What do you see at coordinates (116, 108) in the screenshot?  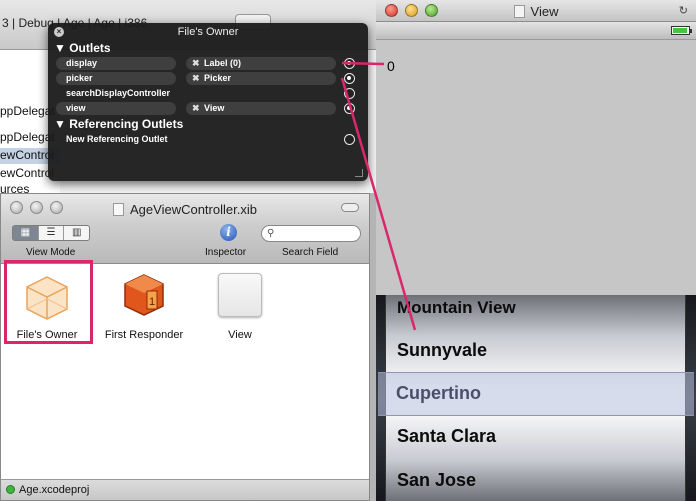 I see `outlet-name: view` at bounding box center [116, 108].